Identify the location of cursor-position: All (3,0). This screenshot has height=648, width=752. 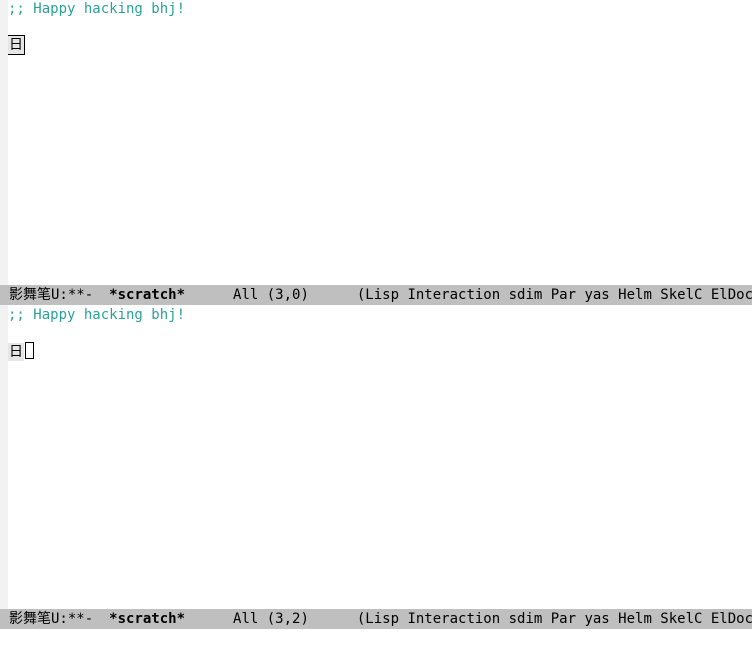
(271, 295).